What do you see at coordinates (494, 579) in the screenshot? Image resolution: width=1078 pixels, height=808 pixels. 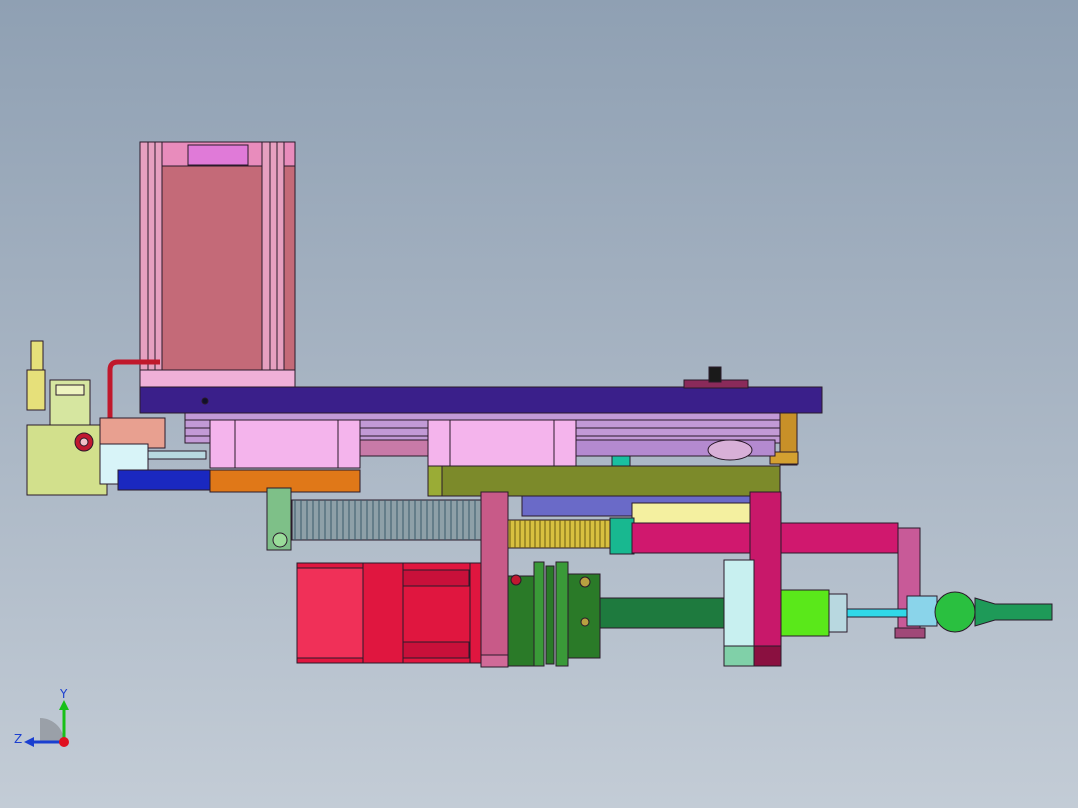 I see `left-bracket` at bounding box center [494, 579].